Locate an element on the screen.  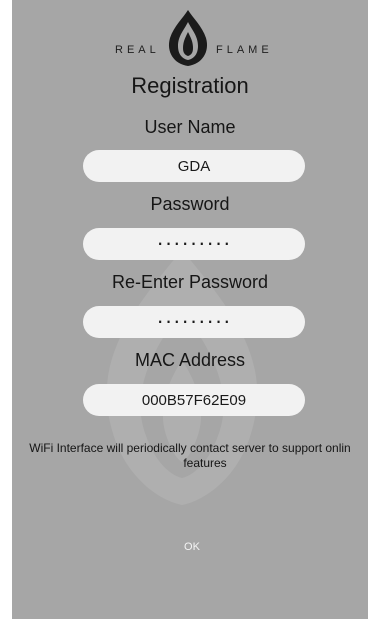
mac-address-label: MAC Address is located at coordinates (190, 360).